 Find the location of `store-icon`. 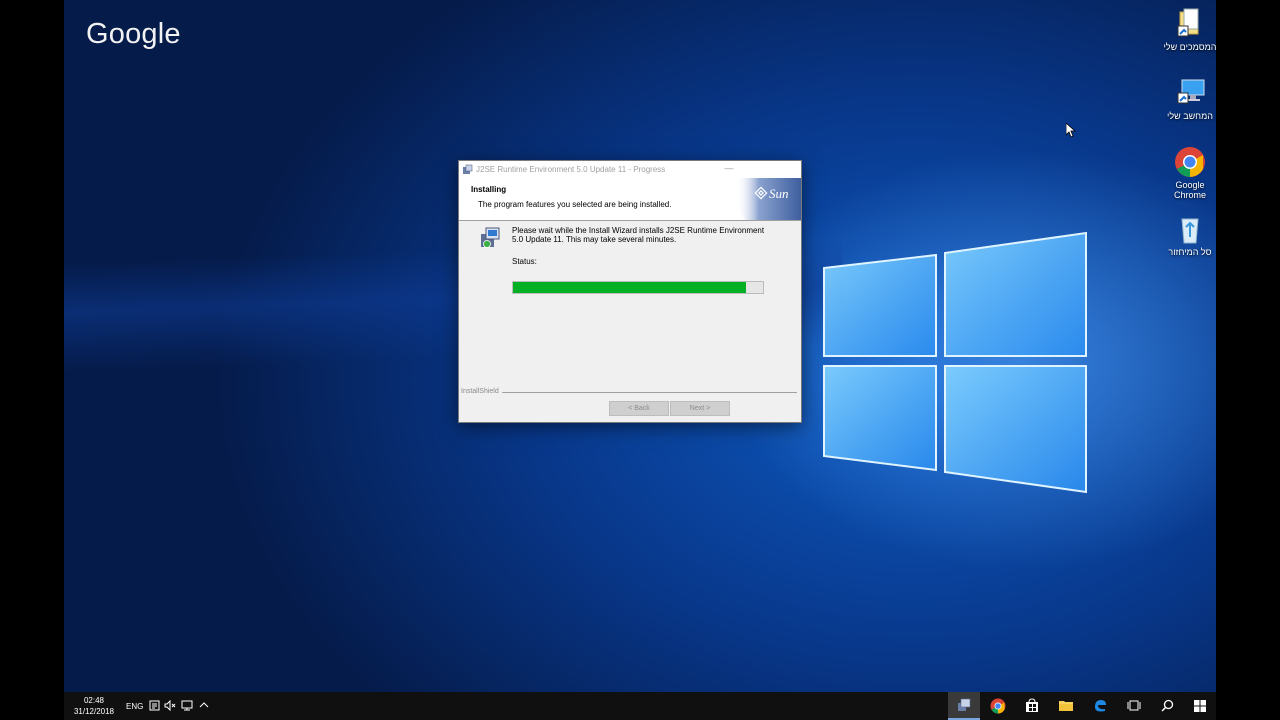

store-icon is located at coordinates (1032, 705).